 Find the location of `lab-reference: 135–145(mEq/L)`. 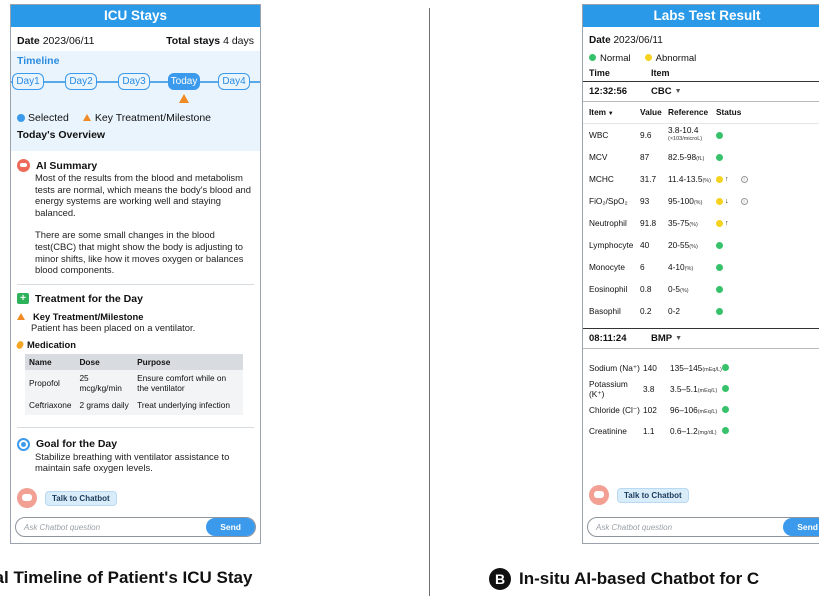

lab-reference: 135–145(mEq/L) is located at coordinates (696, 368).